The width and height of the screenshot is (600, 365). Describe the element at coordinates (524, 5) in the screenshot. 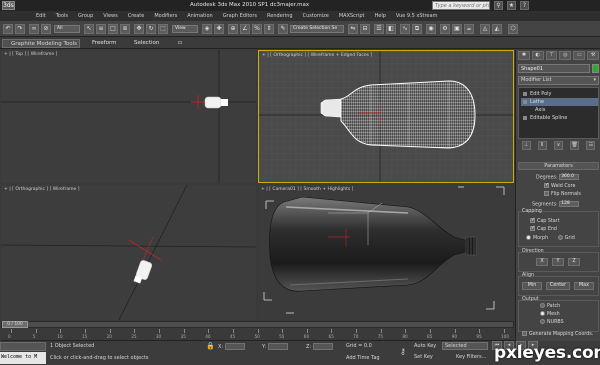

I see `help-icon: ?` at that location.